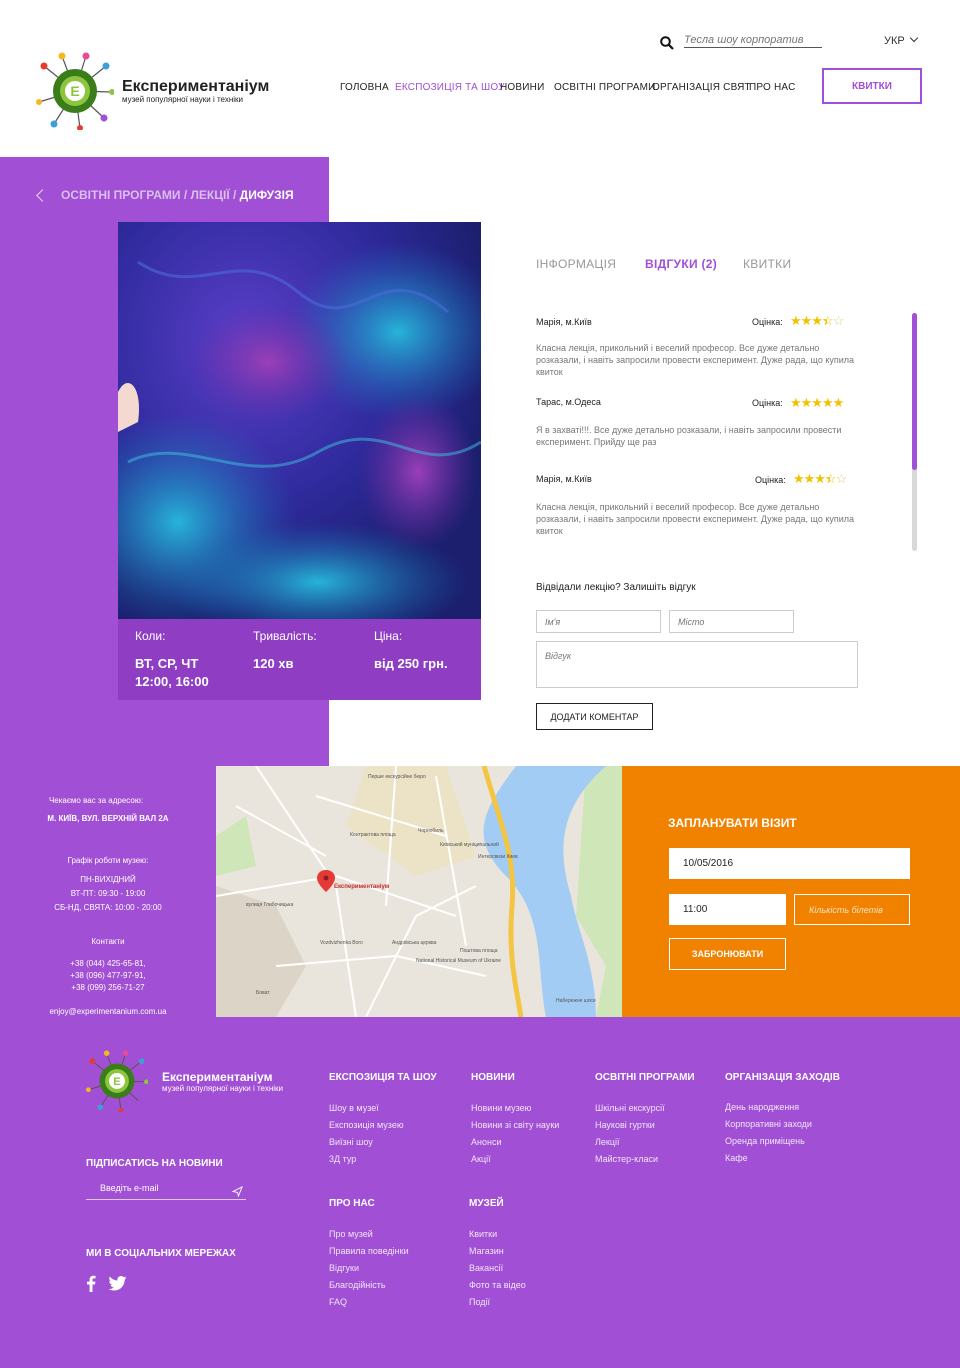  Describe the element at coordinates (630, 1108) in the screenshot. I see `footer-link: Шкільні екскурсії` at that location.